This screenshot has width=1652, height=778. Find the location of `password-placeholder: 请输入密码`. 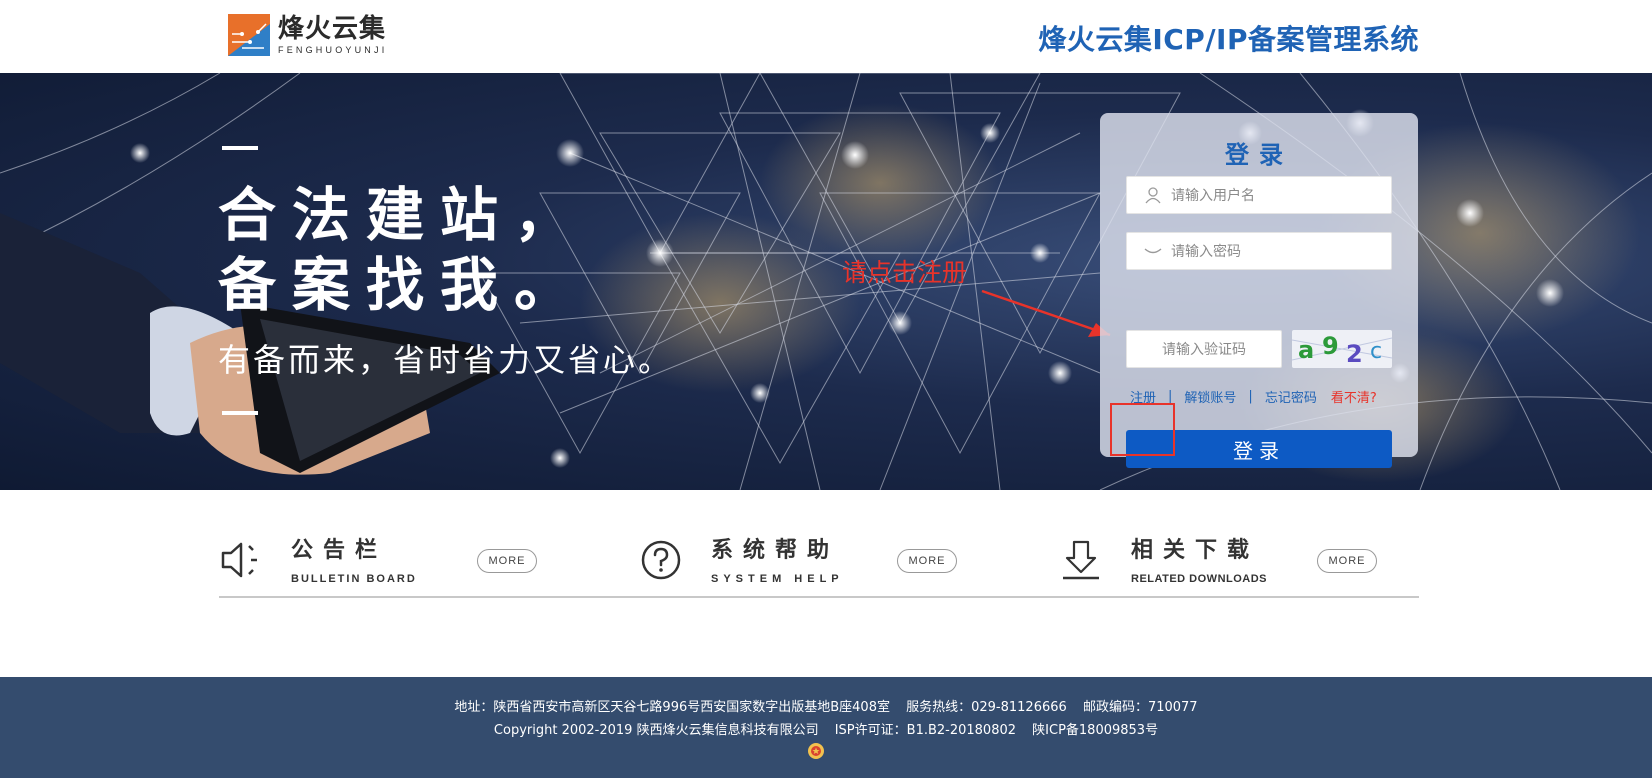

password-placeholder: 请输入密码 is located at coordinates (1206, 252).